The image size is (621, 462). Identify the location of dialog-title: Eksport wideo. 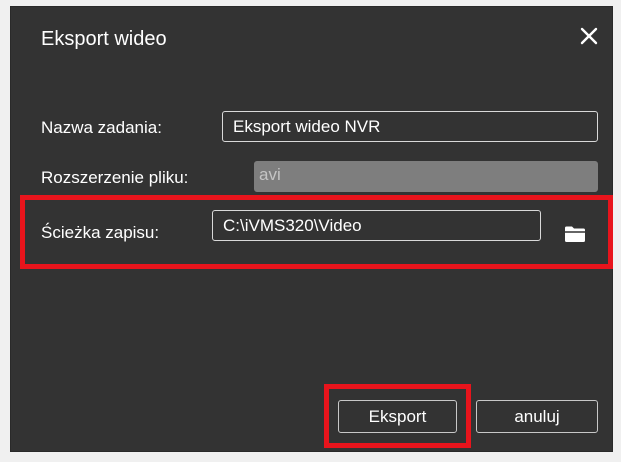
(104, 39).